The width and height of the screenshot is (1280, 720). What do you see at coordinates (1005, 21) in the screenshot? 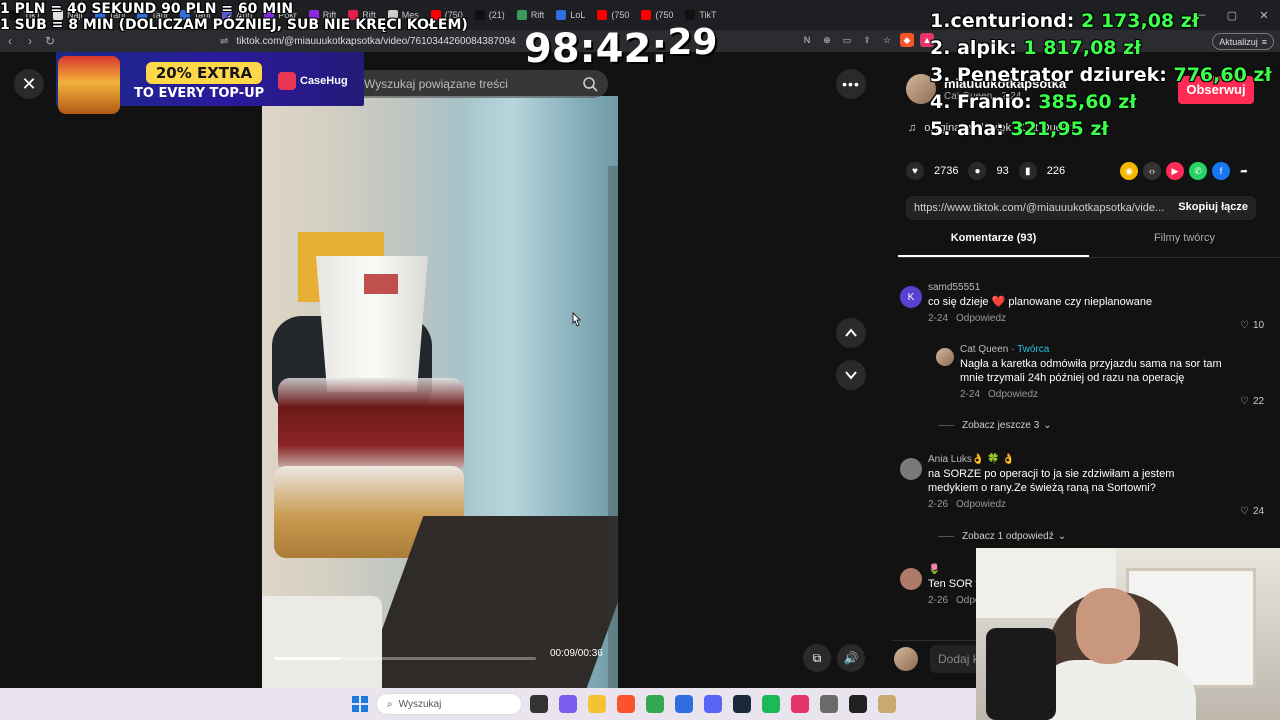
I see `leaderboard-name: 1.centuriond:` at bounding box center [1005, 21].